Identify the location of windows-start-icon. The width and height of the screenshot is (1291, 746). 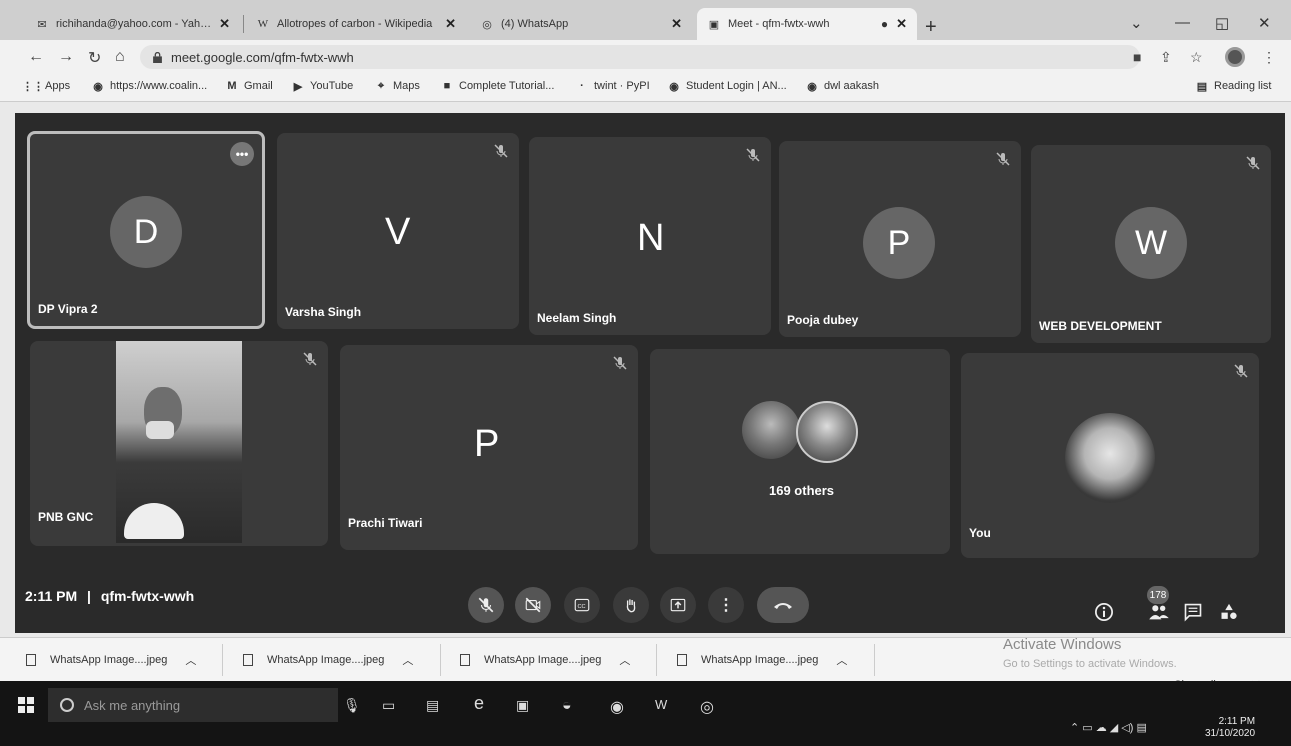
(26, 705).